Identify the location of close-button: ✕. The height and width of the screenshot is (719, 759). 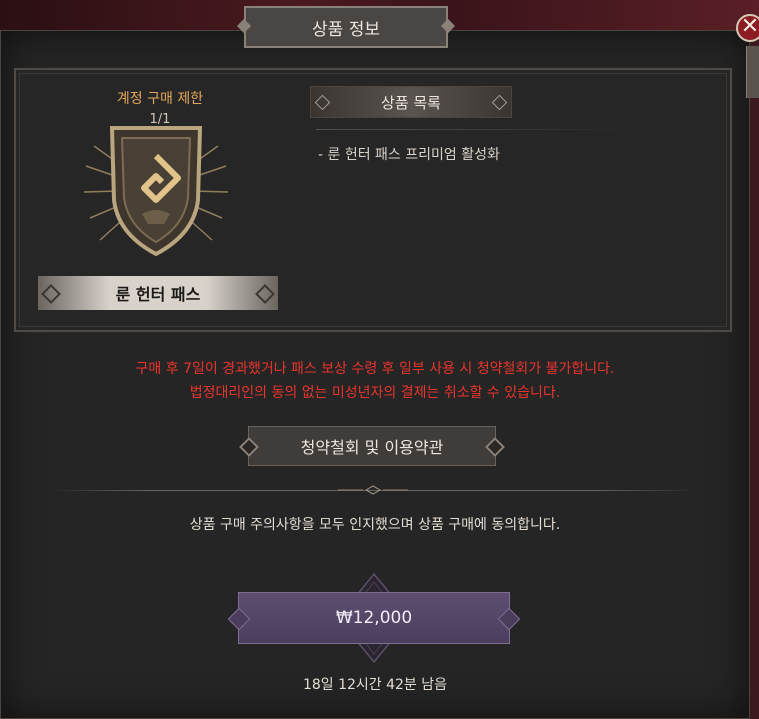
(747, 28).